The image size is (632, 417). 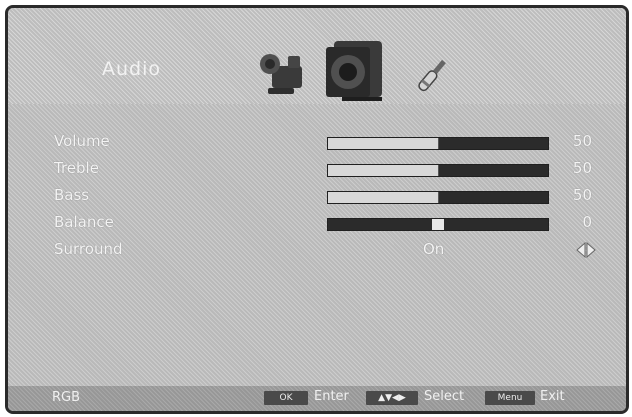 What do you see at coordinates (317, 196) in the screenshot?
I see `bass-row: Bass 50` at bounding box center [317, 196].